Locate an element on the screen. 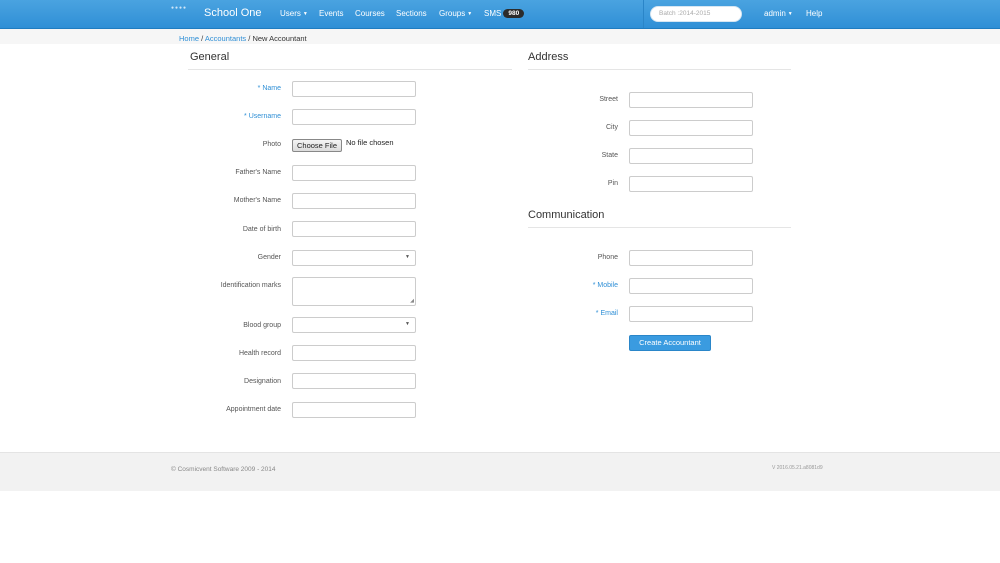 This screenshot has height=563, width=1000. nav-admin: admin ▼ is located at coordinates (778, 13).